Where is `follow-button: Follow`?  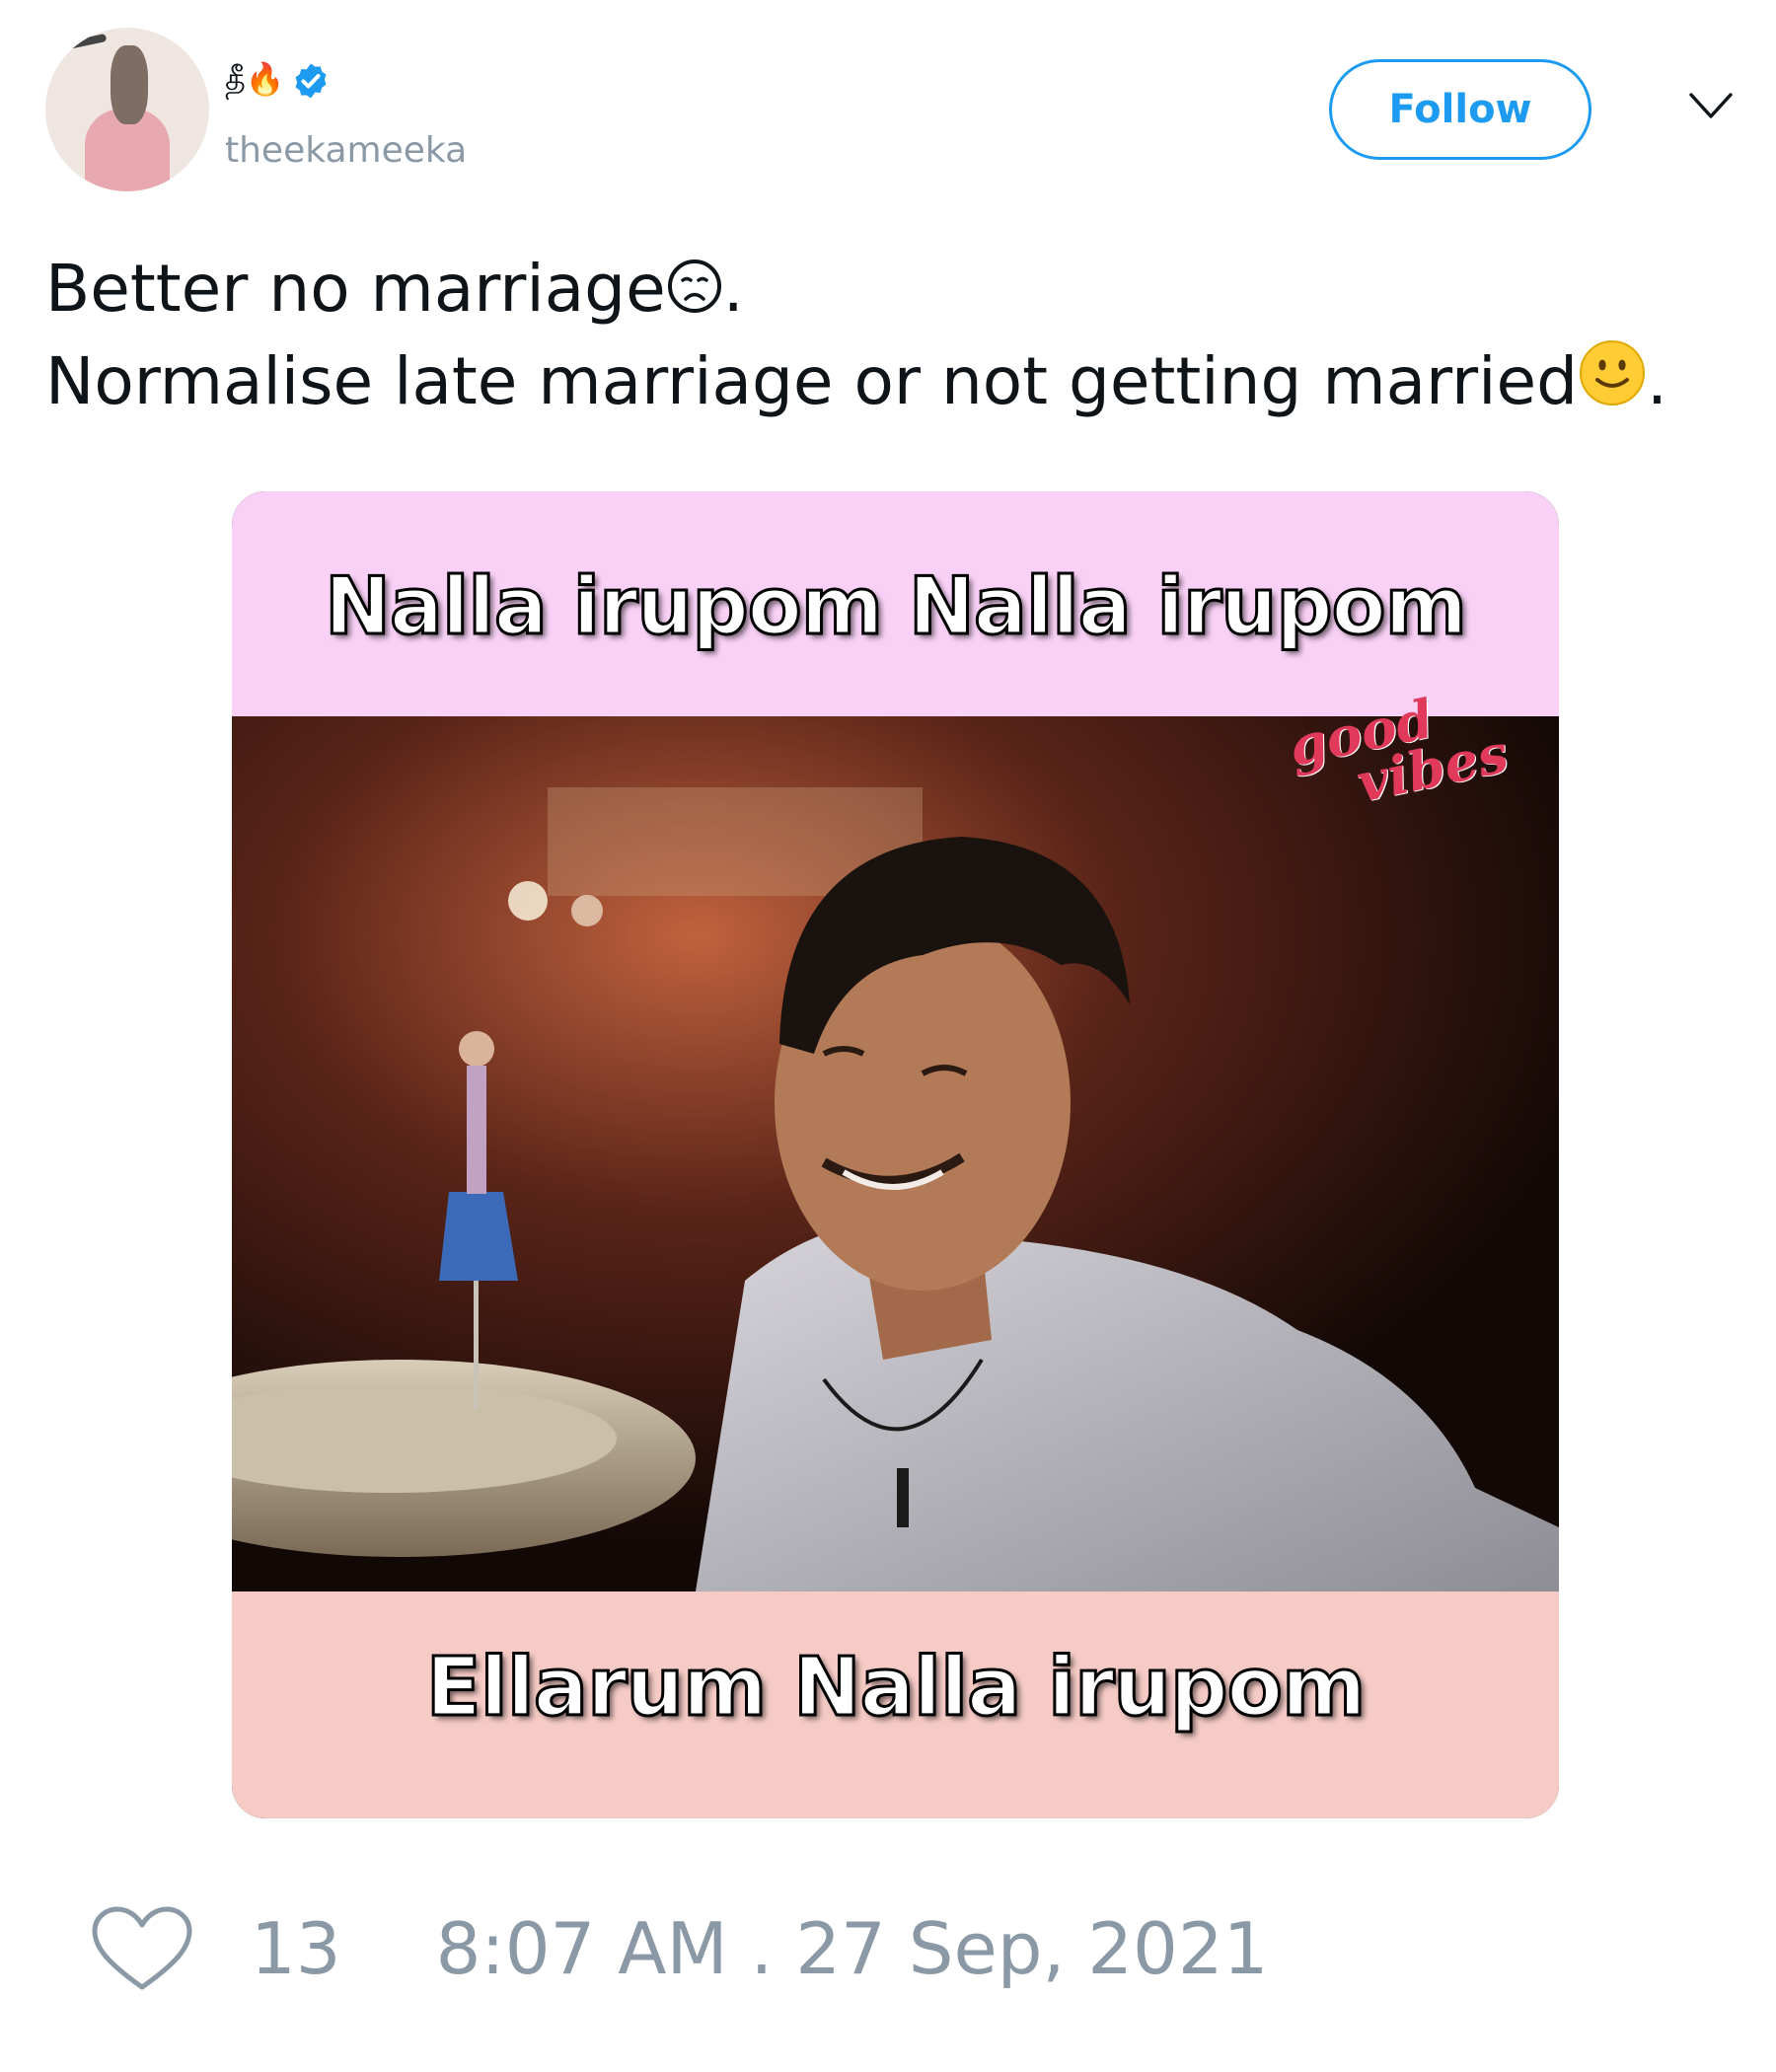
follow-button: Follow is located at coordinates (1460, 110).